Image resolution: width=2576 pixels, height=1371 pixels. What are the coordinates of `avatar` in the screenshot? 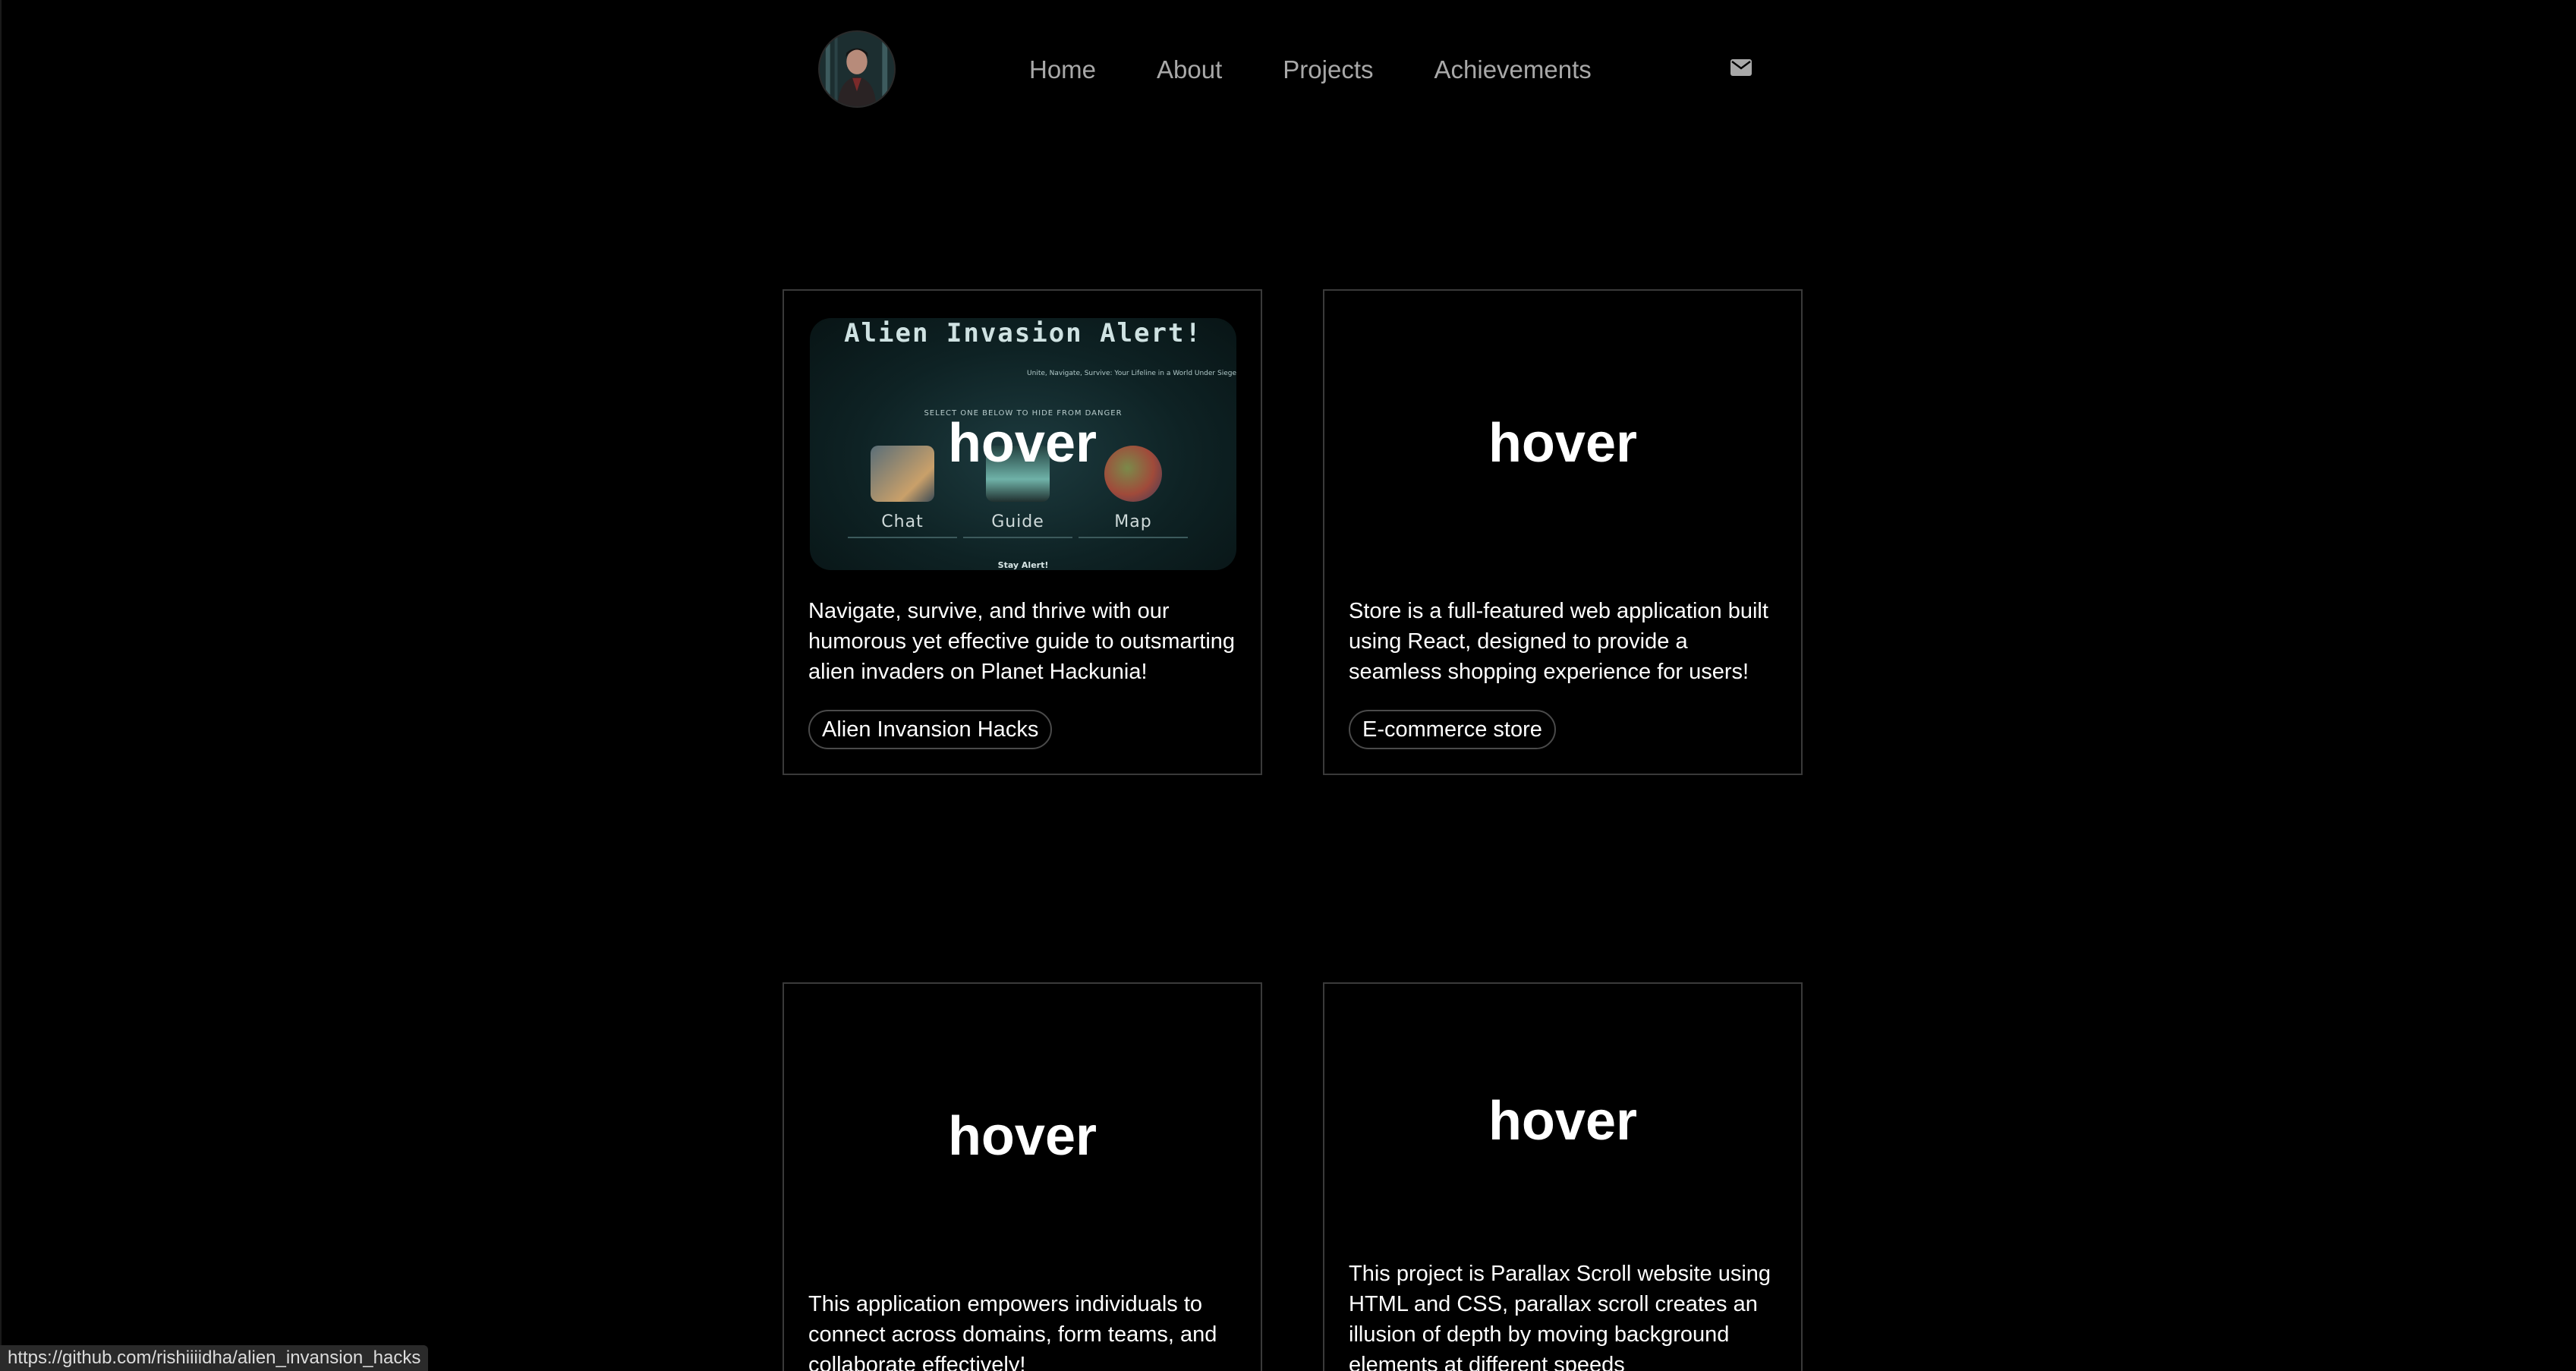 It's located at (857, 69).